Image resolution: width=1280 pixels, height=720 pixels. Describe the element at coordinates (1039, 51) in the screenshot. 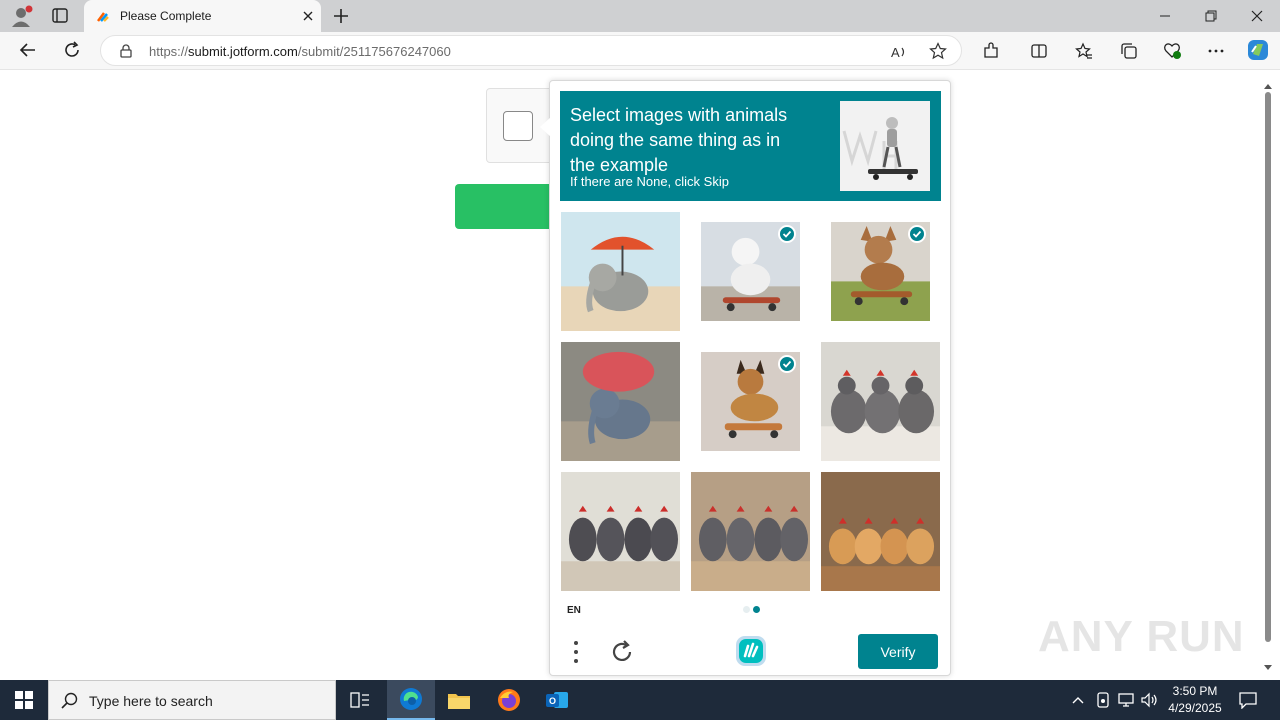

I see `split-screen-icon` at that location.